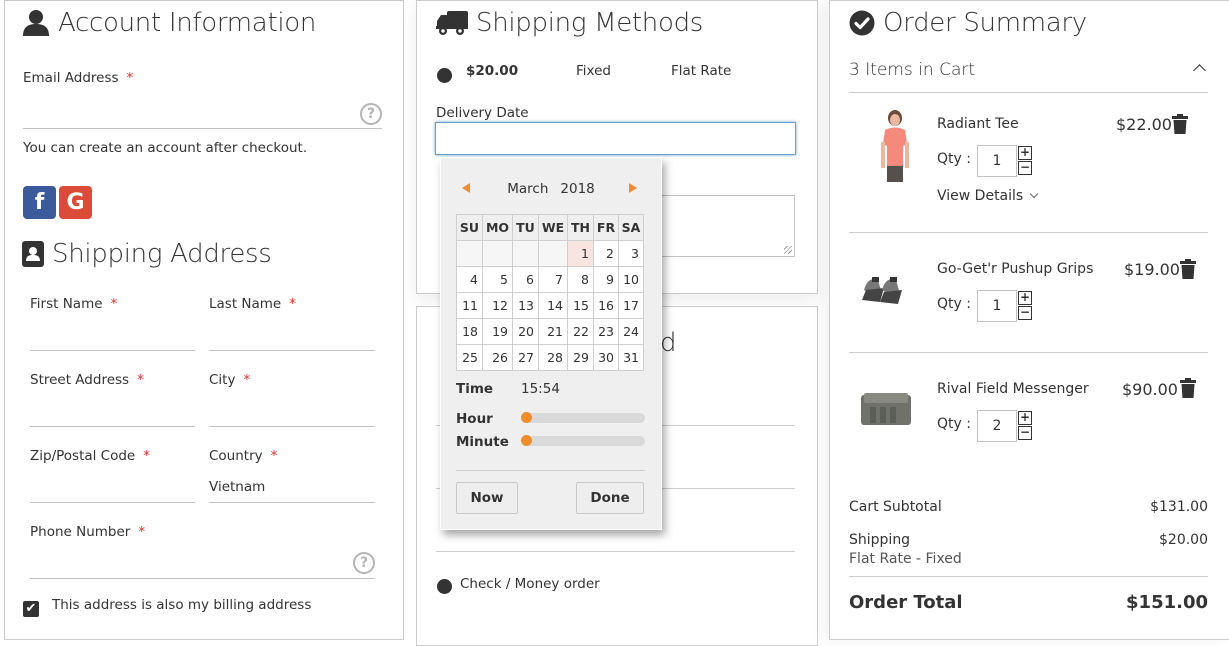 This screenshot has height=646, width=1229. Describe the element at coordinates (169, 23) in the screenshot. I see `account-information-heading: Account Information` at that location.